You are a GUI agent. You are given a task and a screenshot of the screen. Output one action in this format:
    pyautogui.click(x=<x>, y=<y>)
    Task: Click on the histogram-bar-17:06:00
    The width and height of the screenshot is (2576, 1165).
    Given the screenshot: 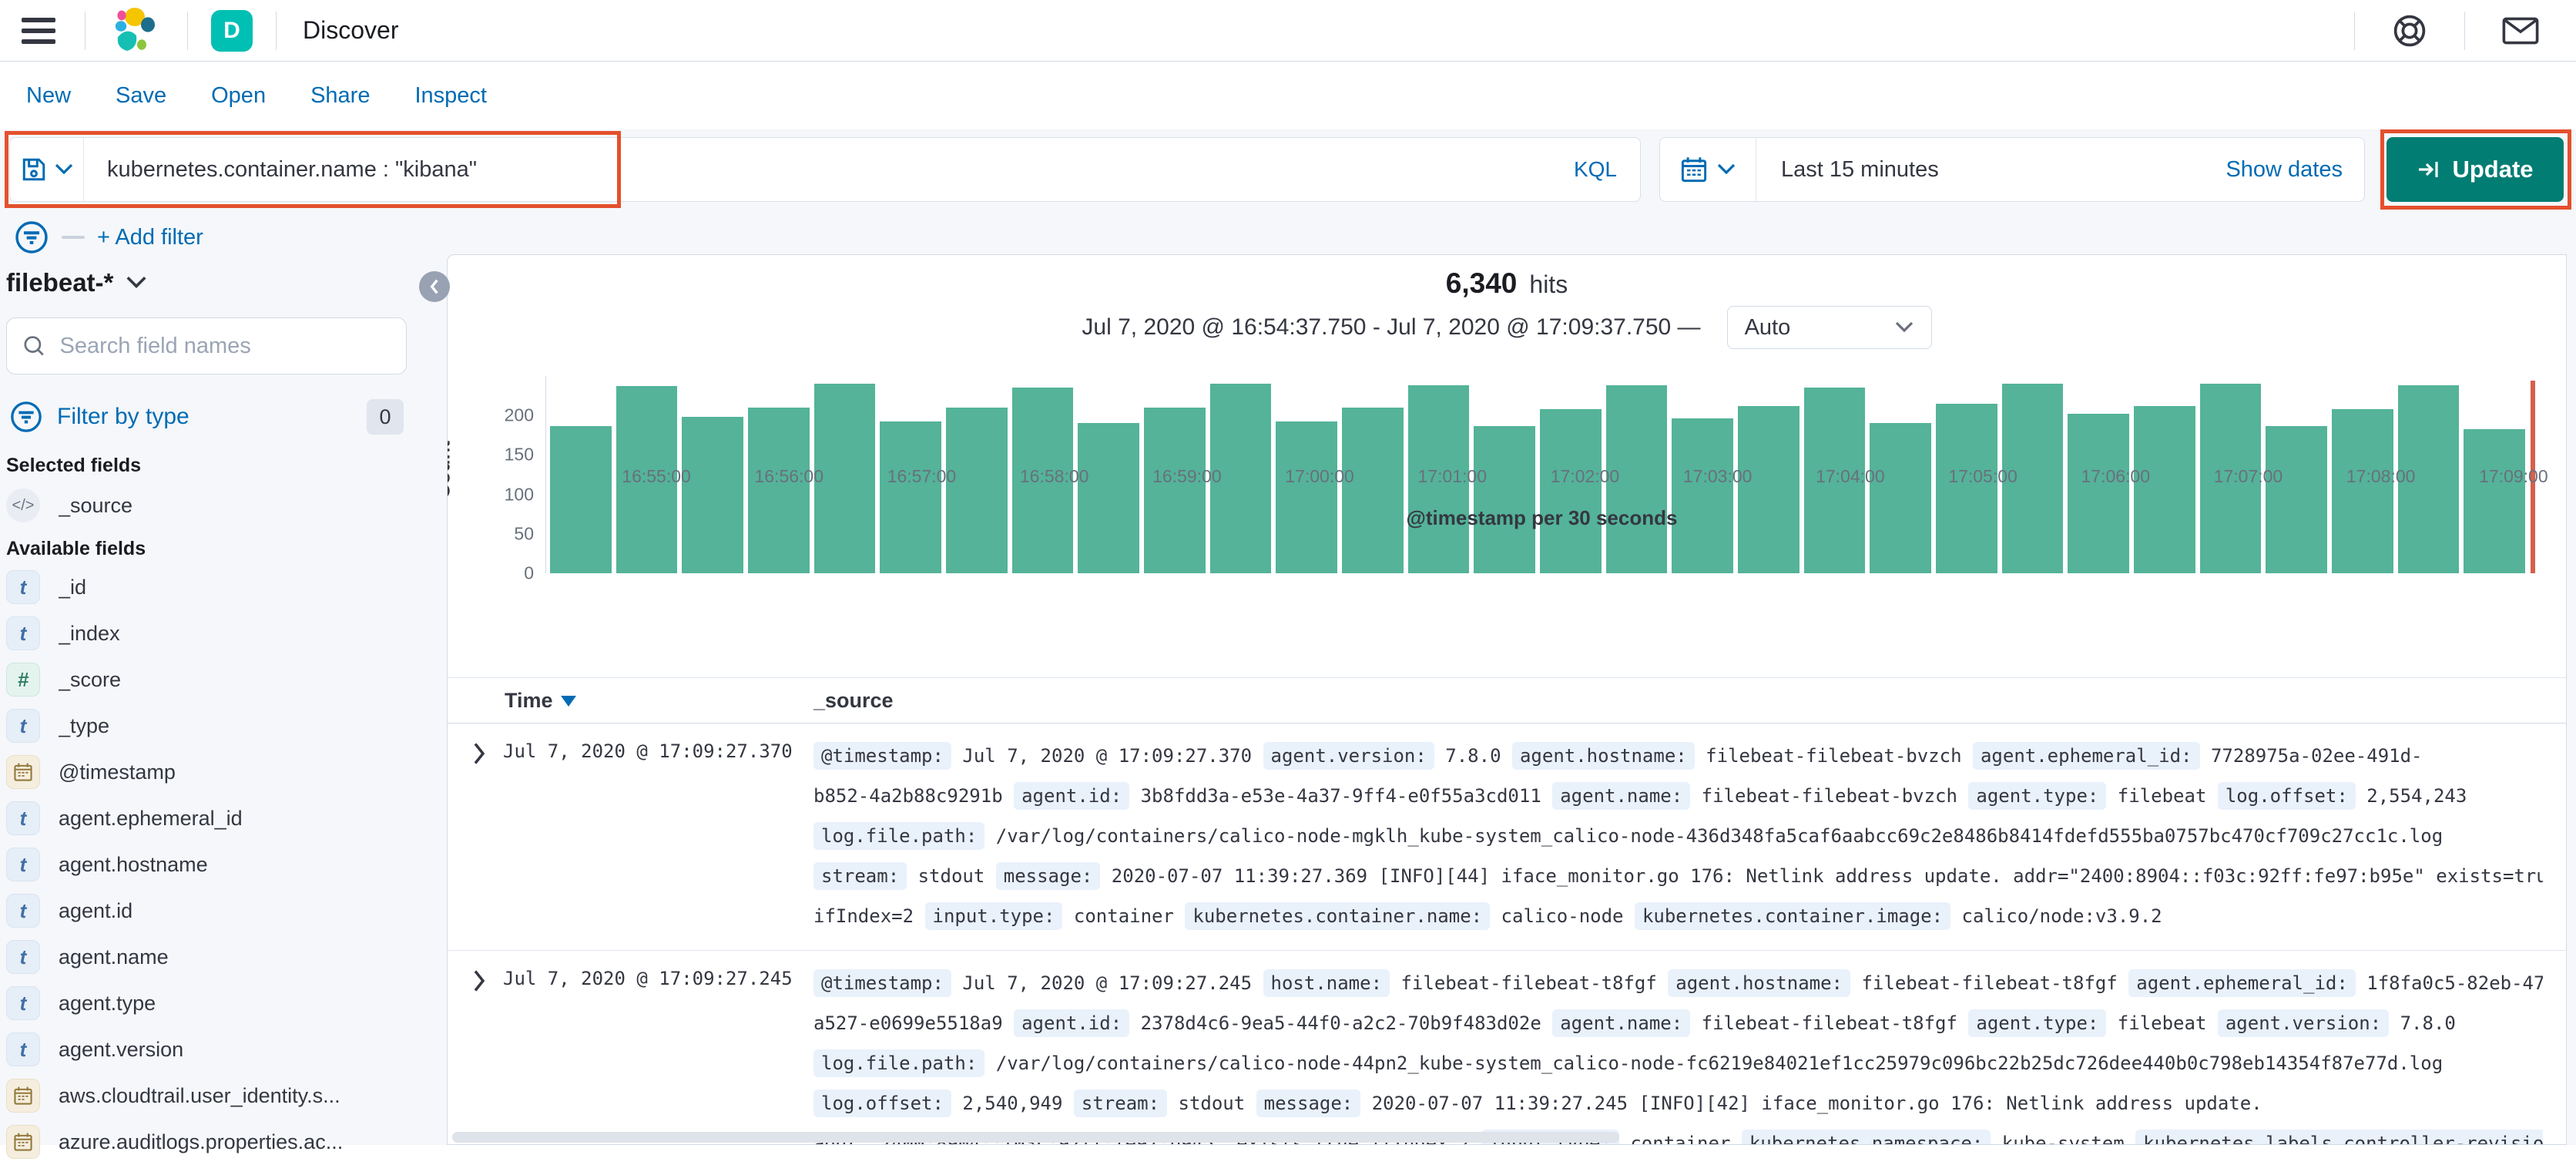 What is the action you would take?
    pyautogui.click(x=2099, y=493)
    